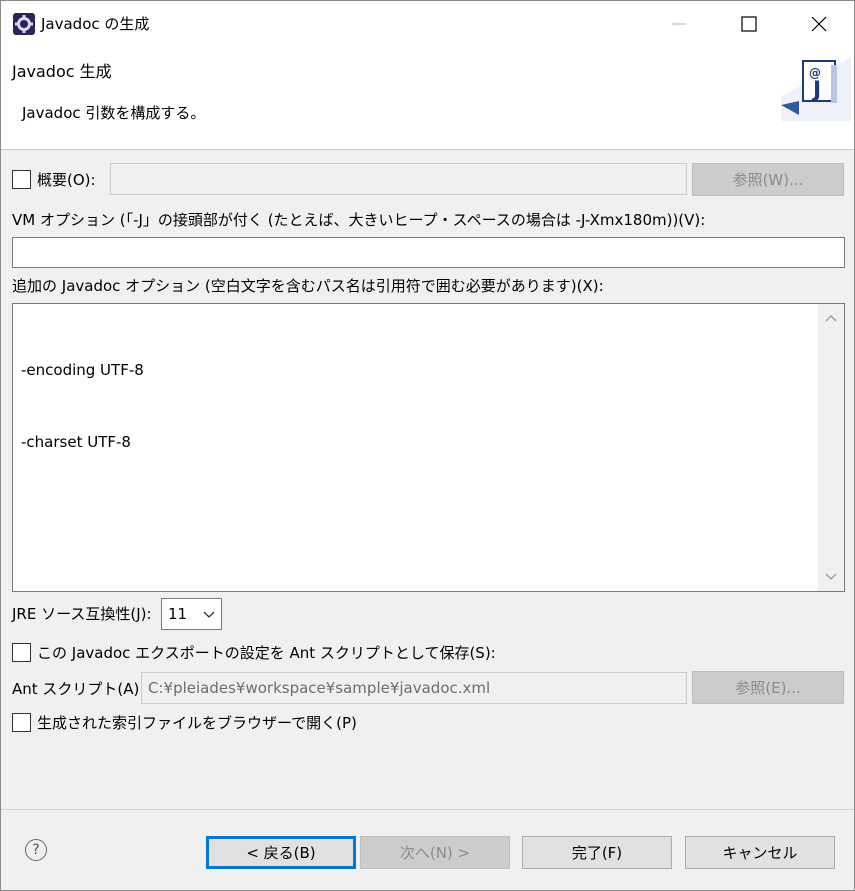 Image resolution: width=855 pixels, height=891 pixels. I want to click on maximize-button, so click(749, 24).